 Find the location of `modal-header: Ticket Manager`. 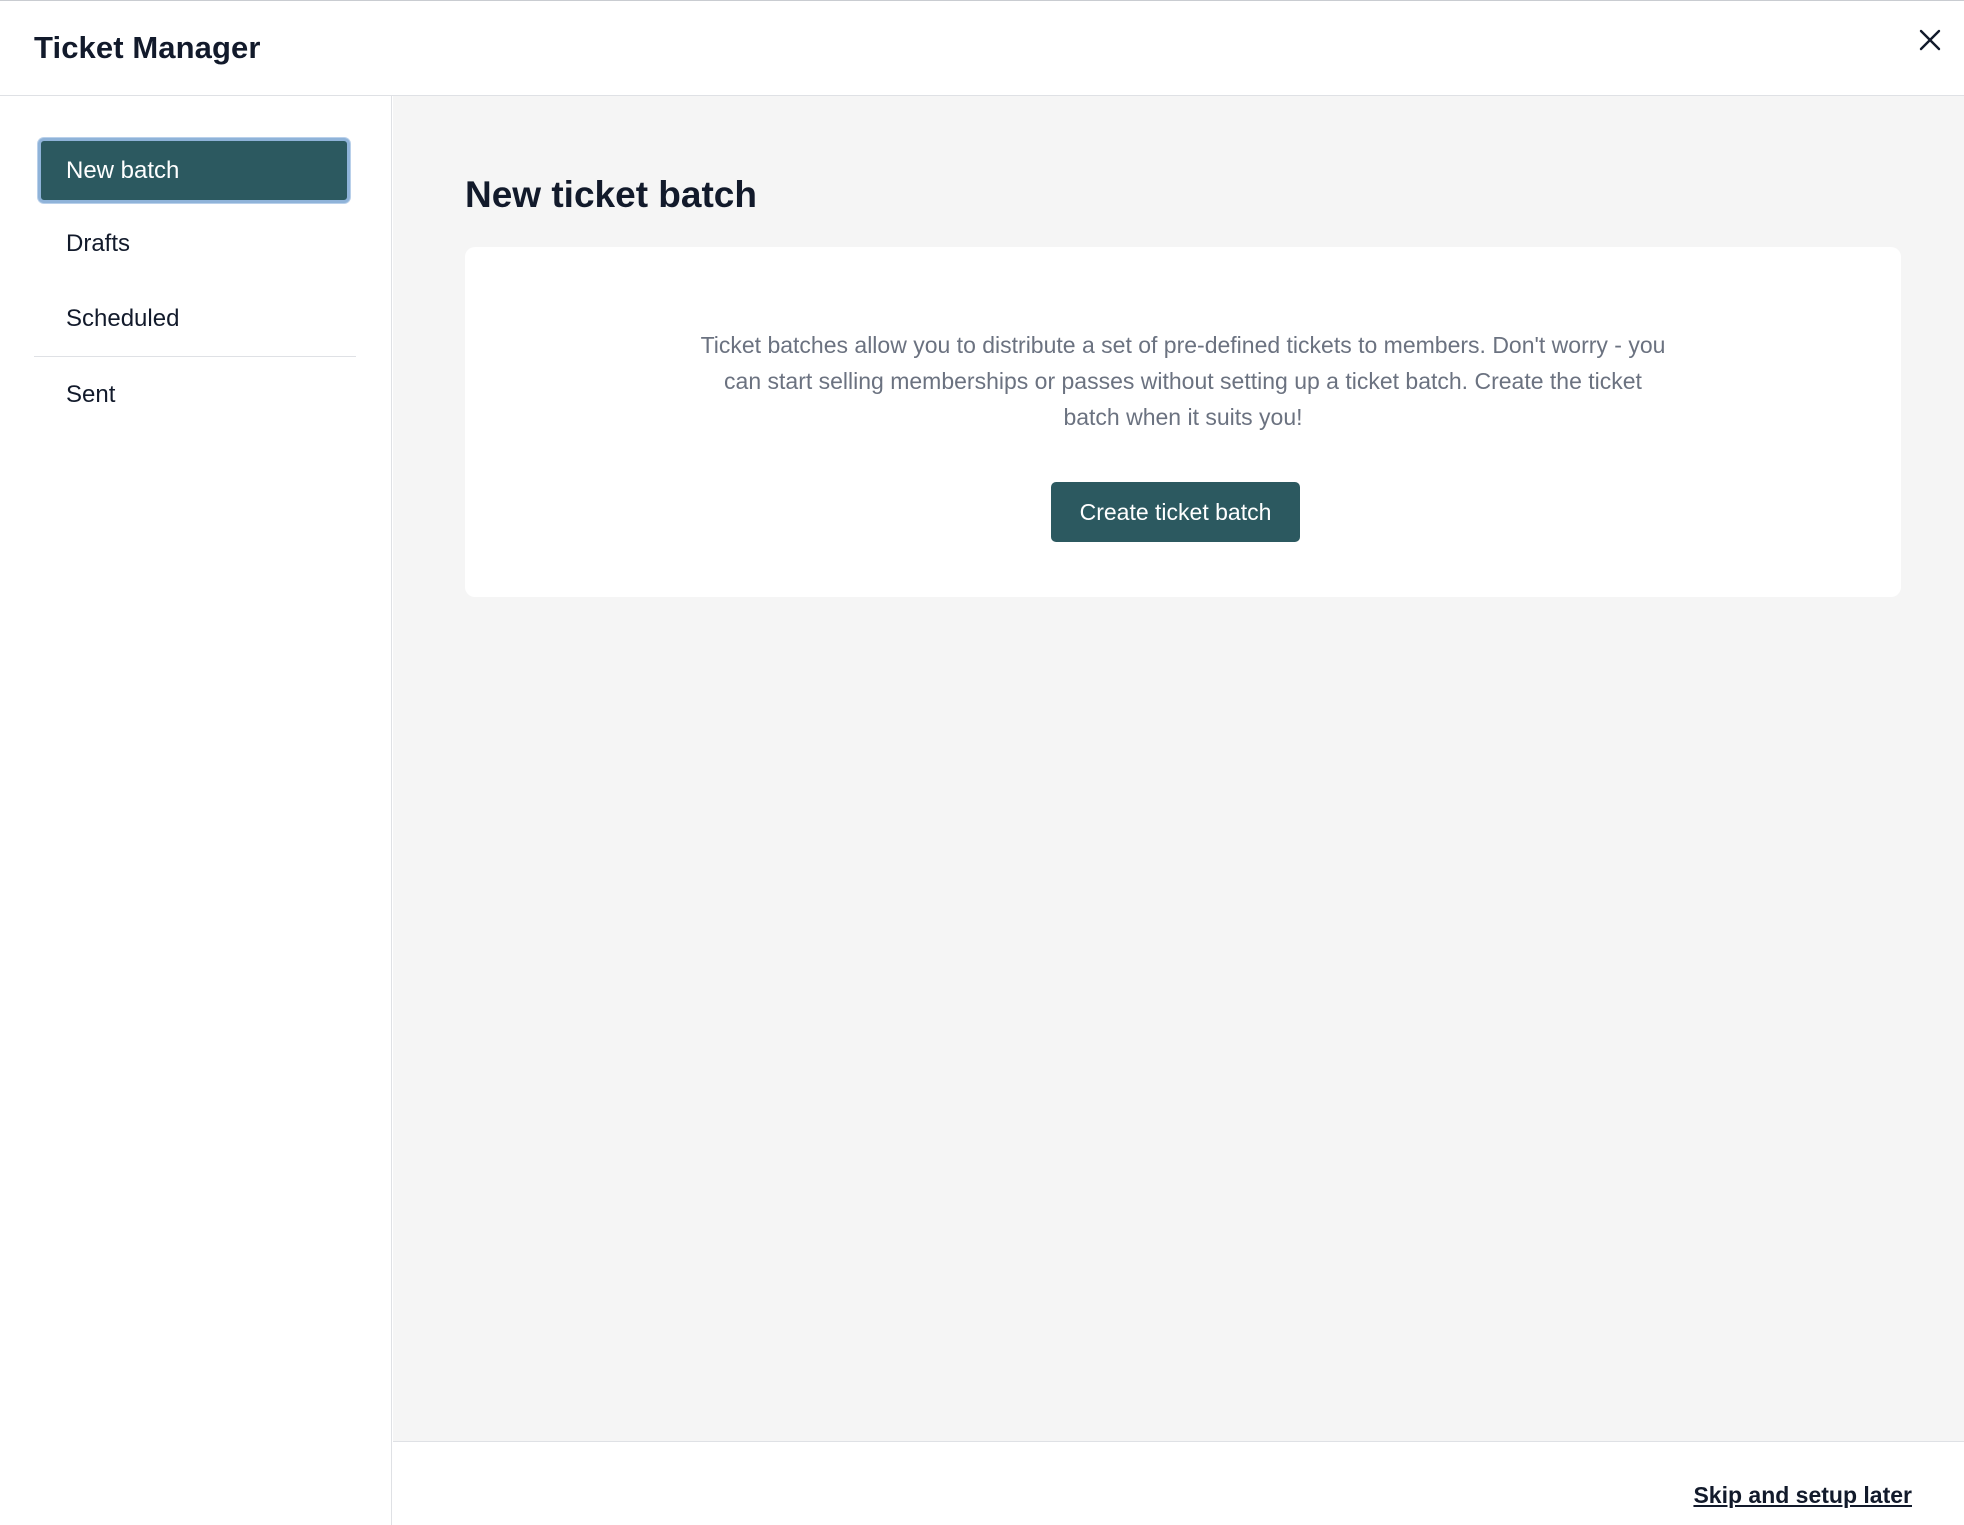

modal-header: Ticket Manager is located at coordinates (982, 49).